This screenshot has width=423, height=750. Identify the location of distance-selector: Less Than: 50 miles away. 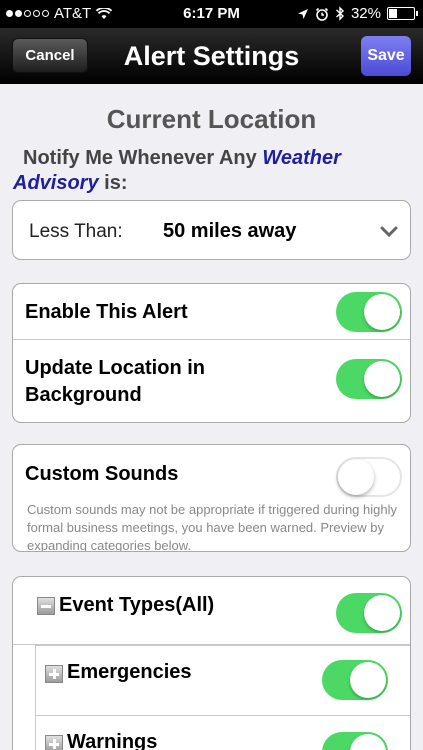
(211, 230).